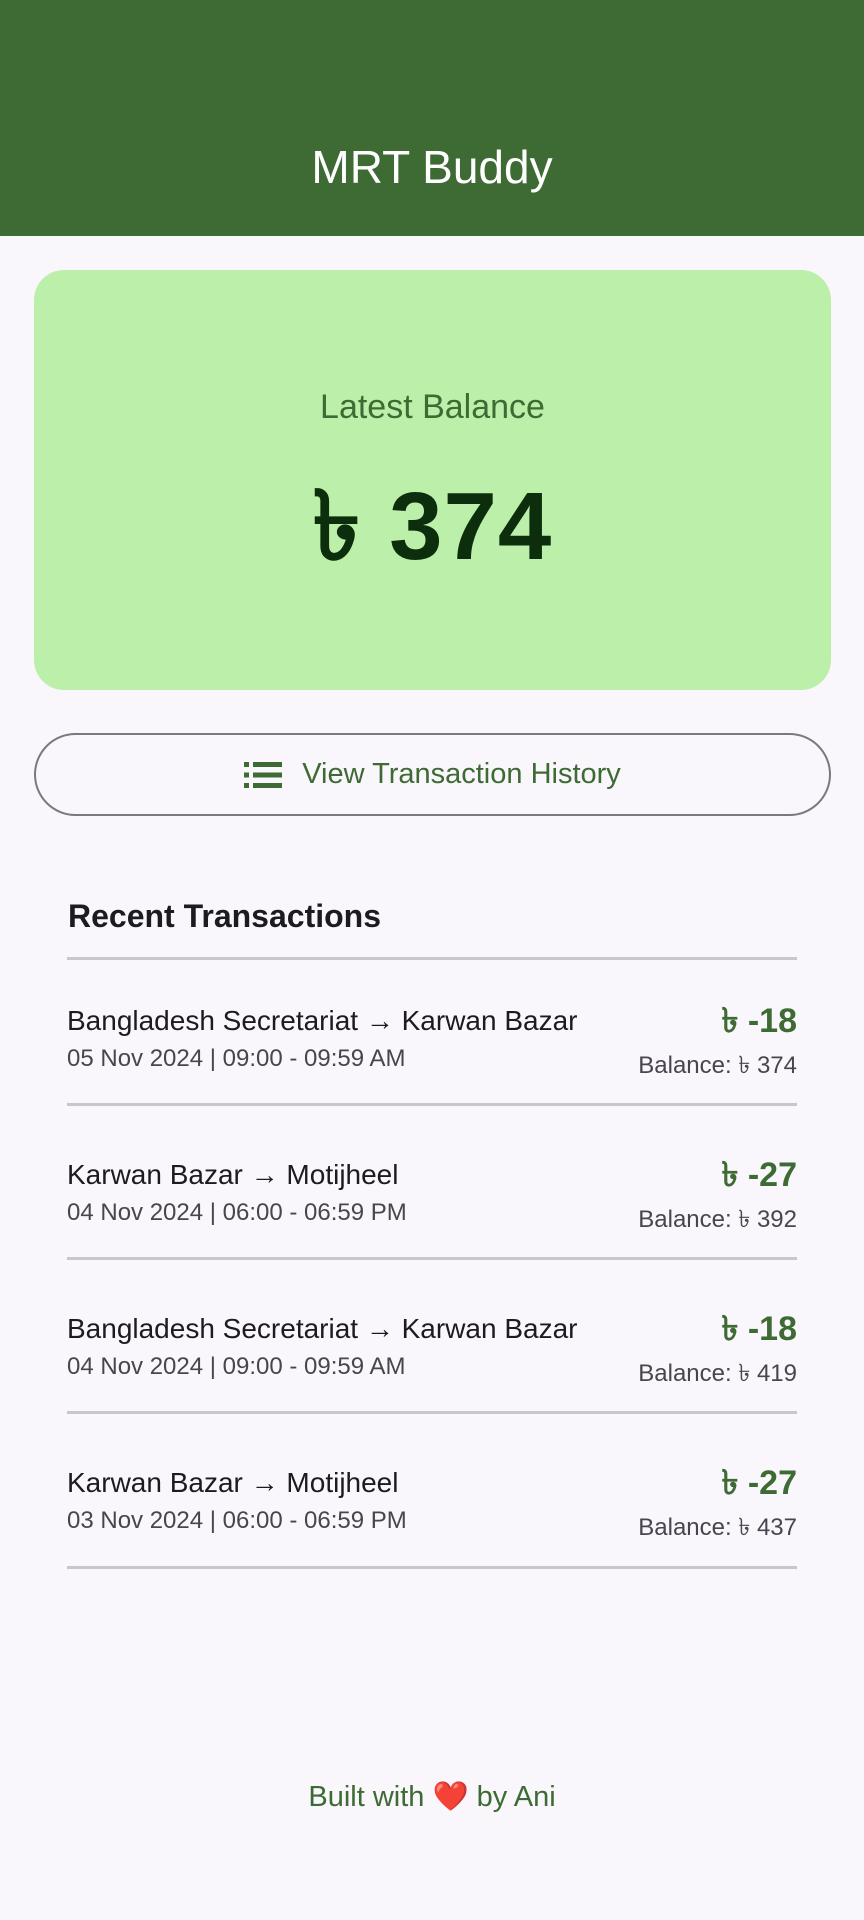 The height and width of the screenshot is (1920, 864). I want to click on transaction-time: 03 Nov 2024 | 06:00 - 06:59 PM, so click(237, 1520).